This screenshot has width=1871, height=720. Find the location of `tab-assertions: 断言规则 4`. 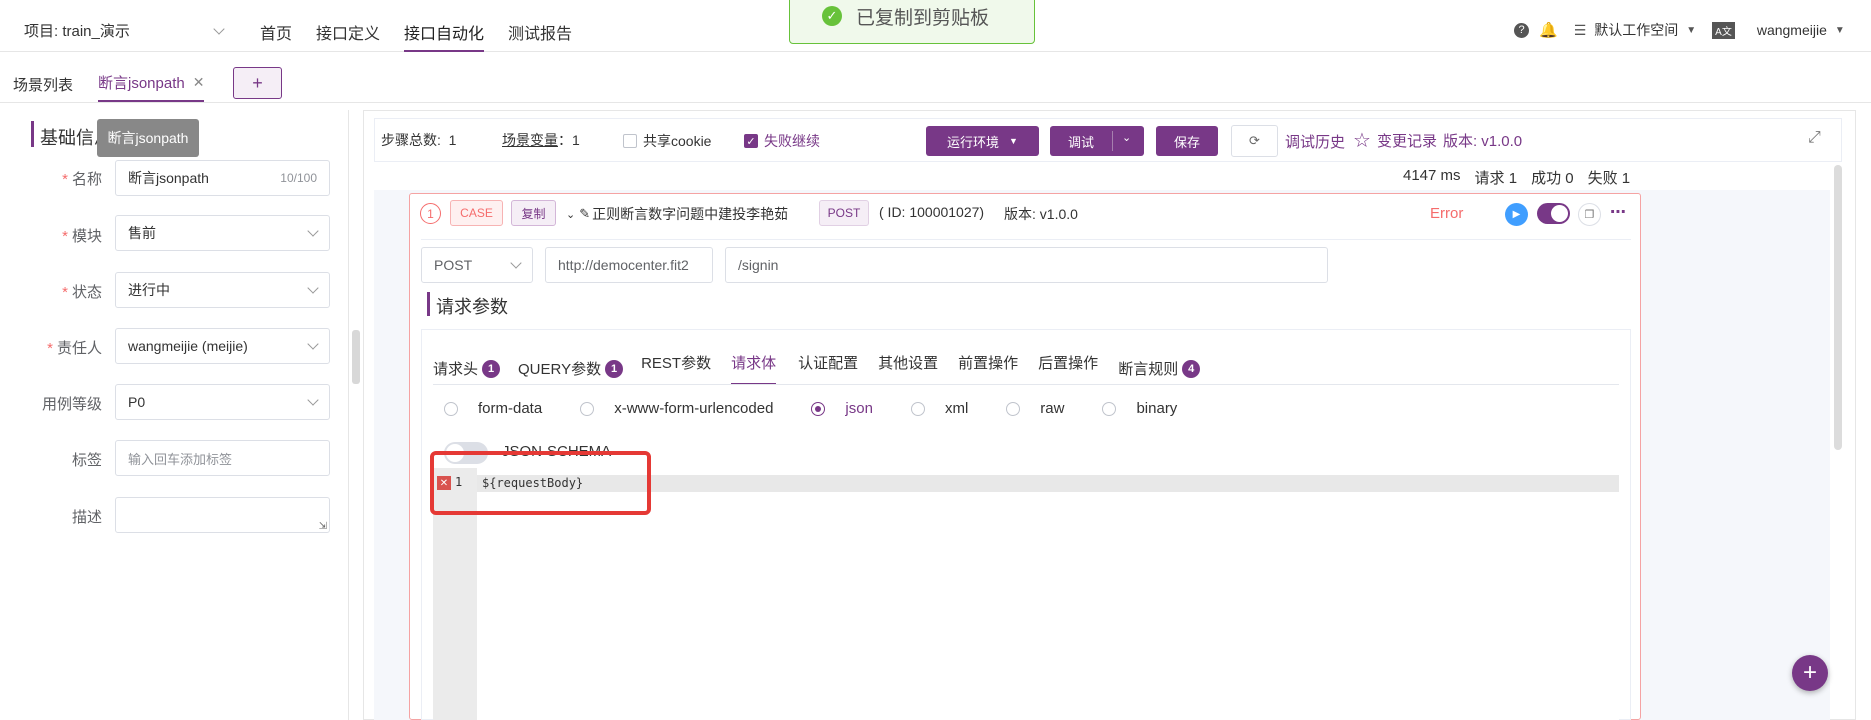

tab-assertions: 断言规则 4 is located at coordinates (1159, 368).